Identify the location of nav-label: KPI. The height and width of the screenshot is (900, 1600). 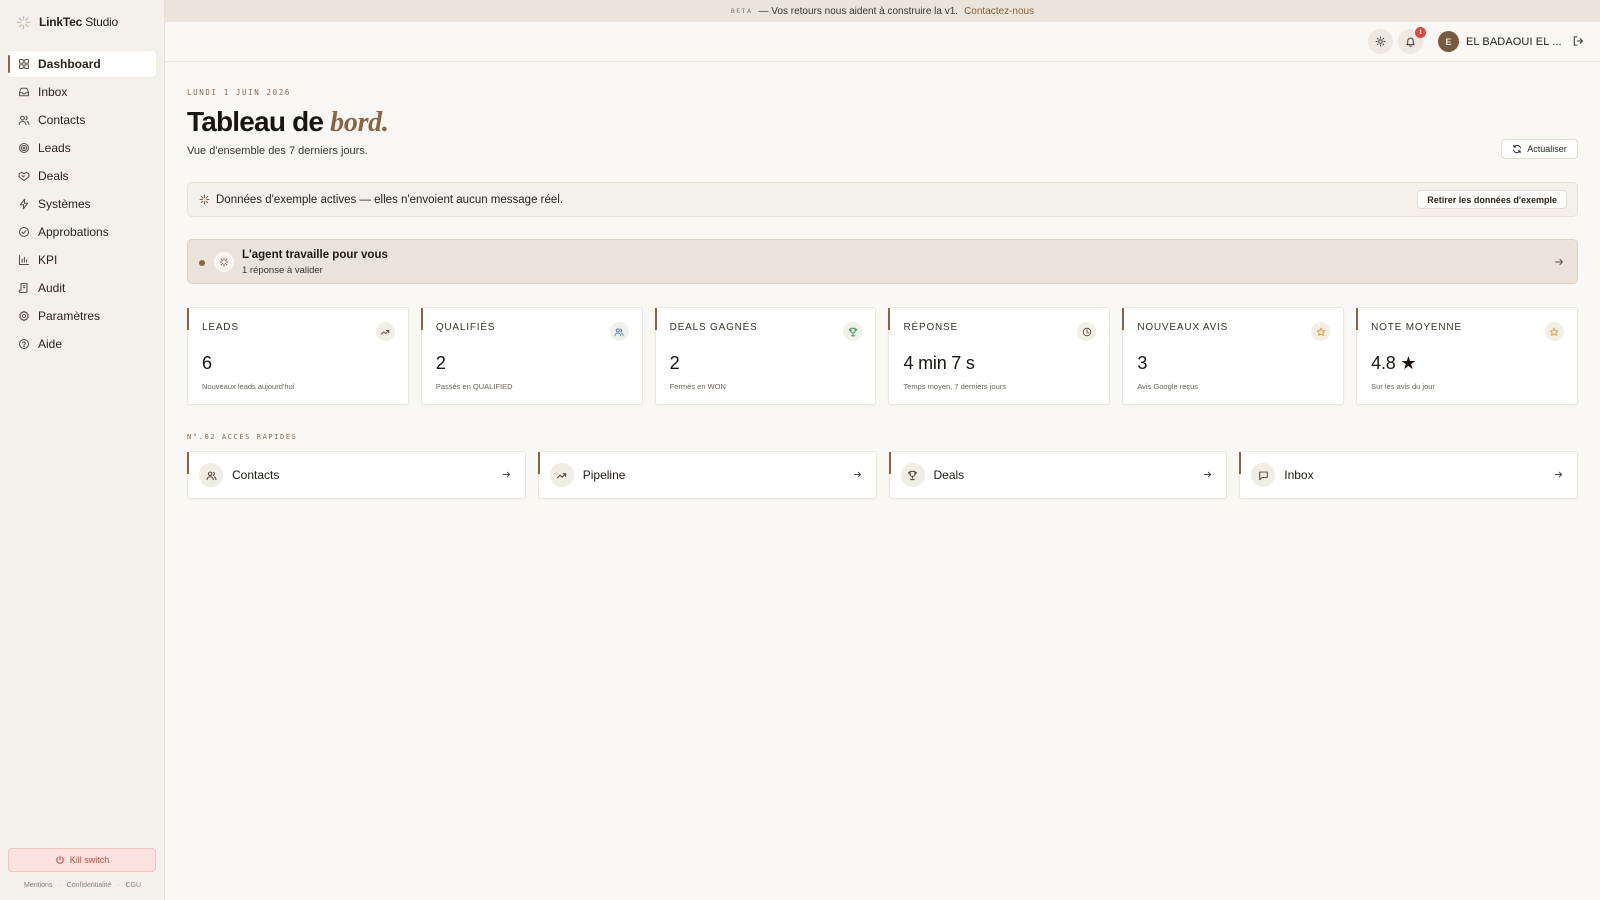
(48, 260).